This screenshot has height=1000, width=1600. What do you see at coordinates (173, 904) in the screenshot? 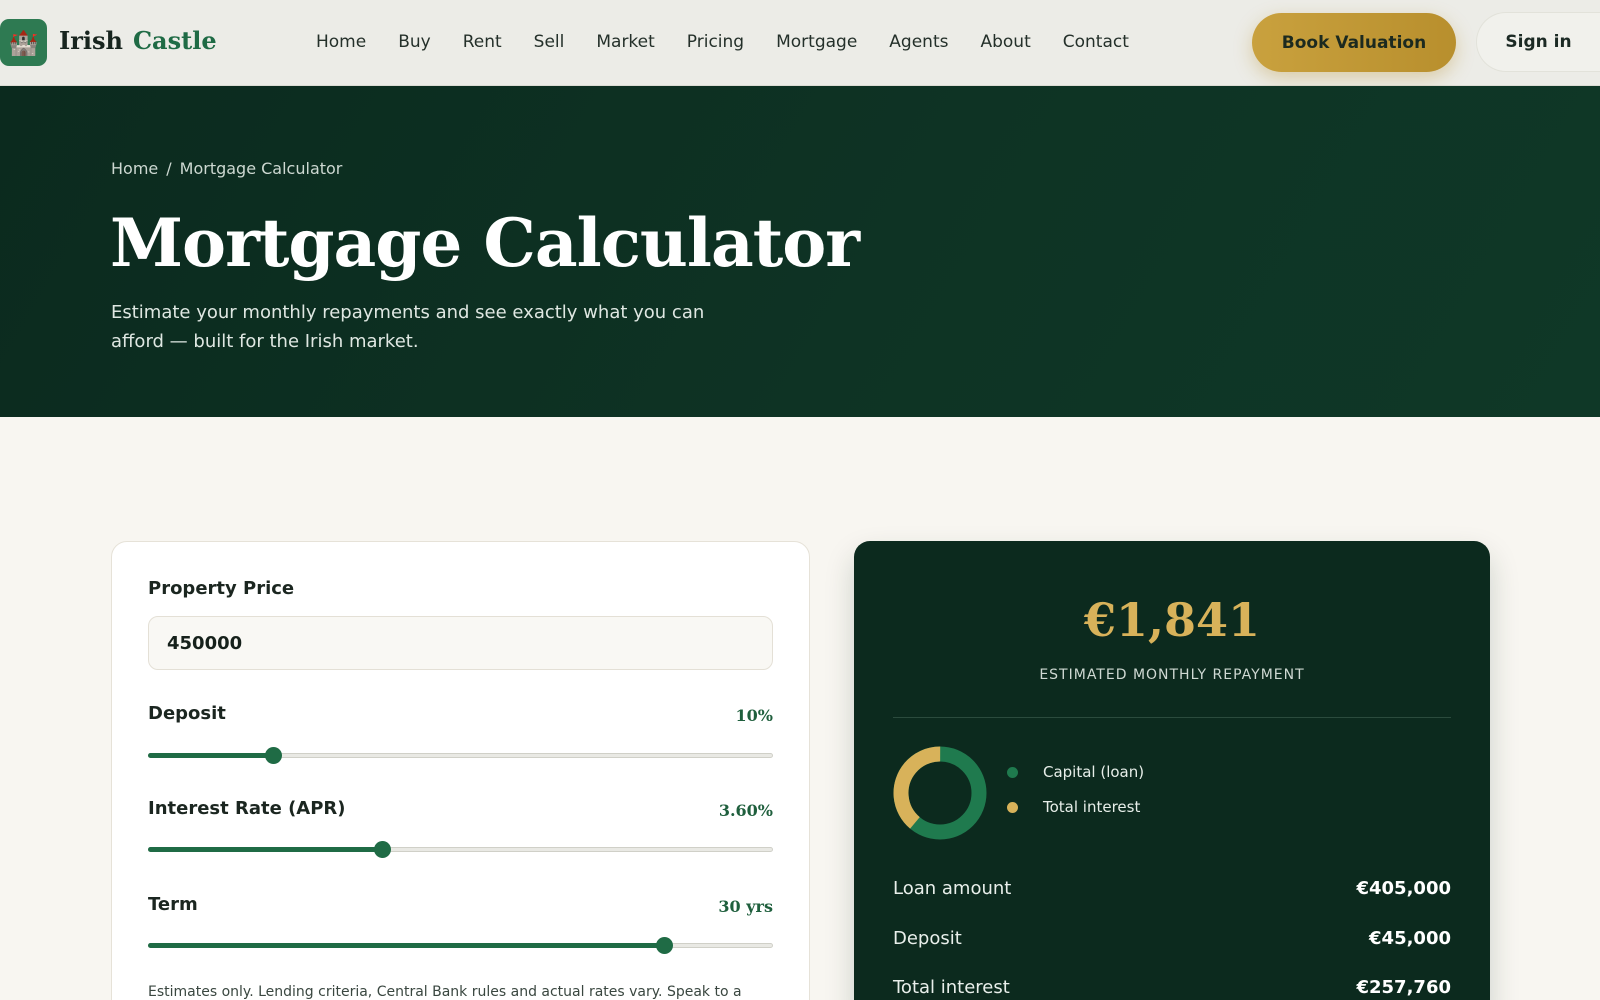
I see `term-label: Term` at bounding box center [173, 904].